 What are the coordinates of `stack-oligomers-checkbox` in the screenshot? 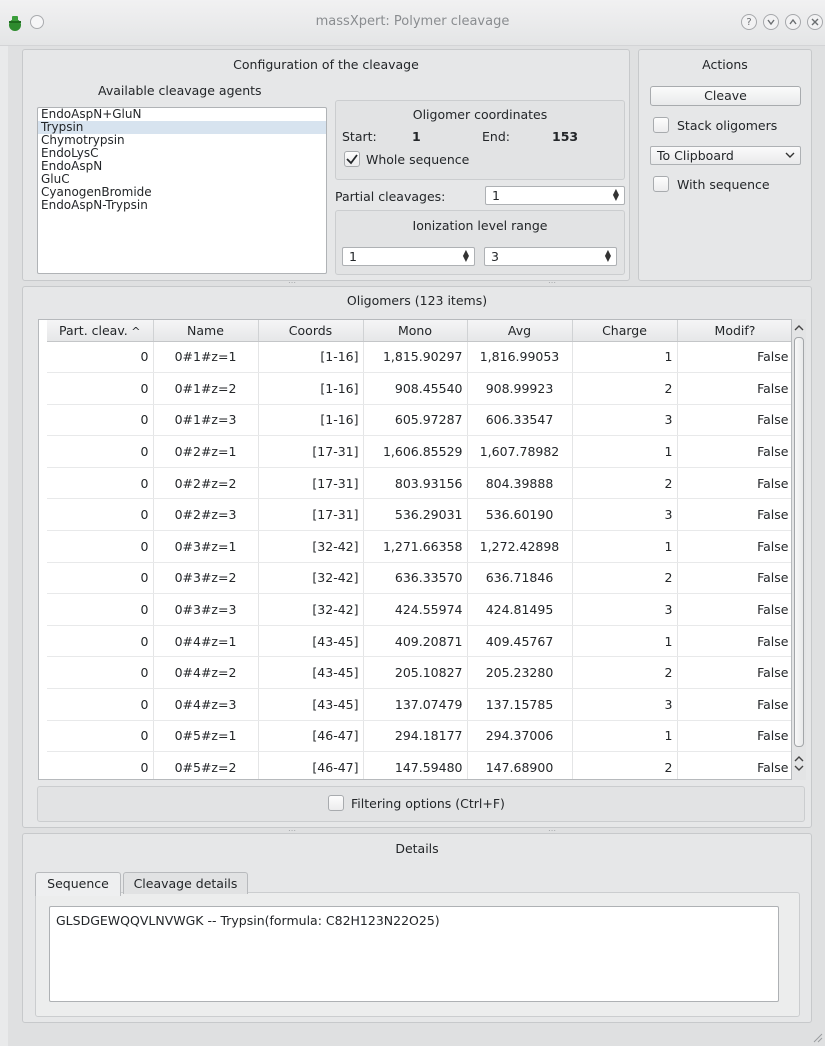 It's located at (661, 125).